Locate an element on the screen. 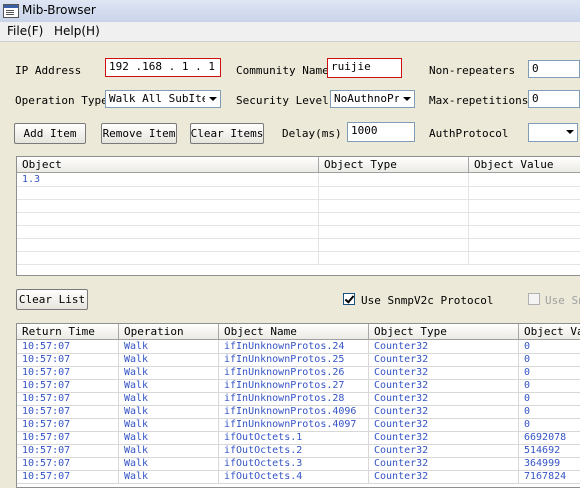 The image size is (580, 488). table-cell: ifInUnknownProtos.28 is located at coordinates (294, 398).